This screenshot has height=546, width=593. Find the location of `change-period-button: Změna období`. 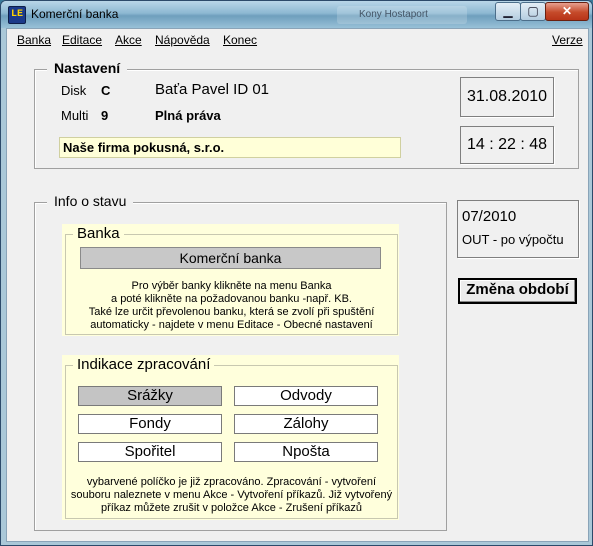

change-period-button: Změna období is located at coordinates (517, 291).